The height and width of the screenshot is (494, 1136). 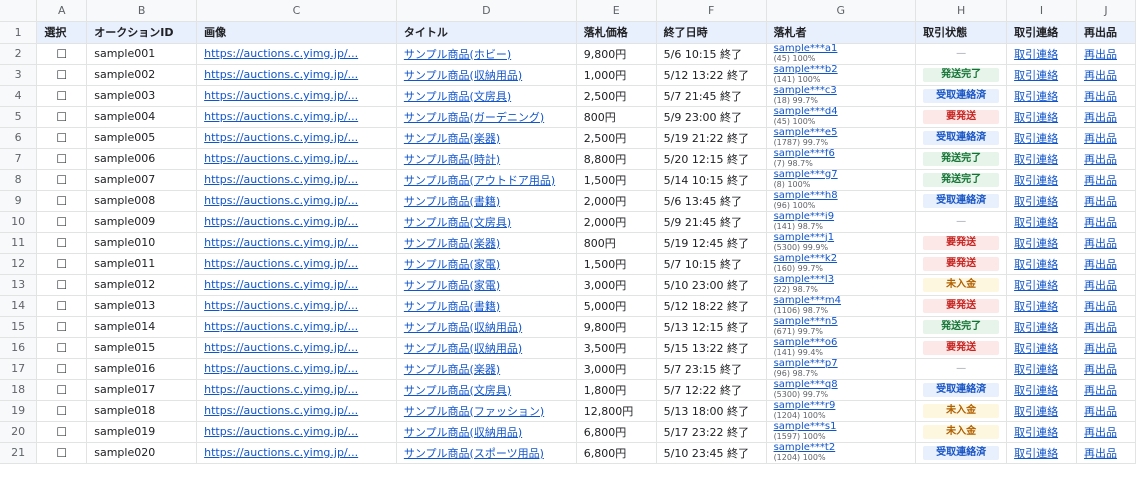 What do you see at coordinates (142, 222) in the screenshot?
I see `auction-id-cell: sample009` at bounding box center [142, 222].